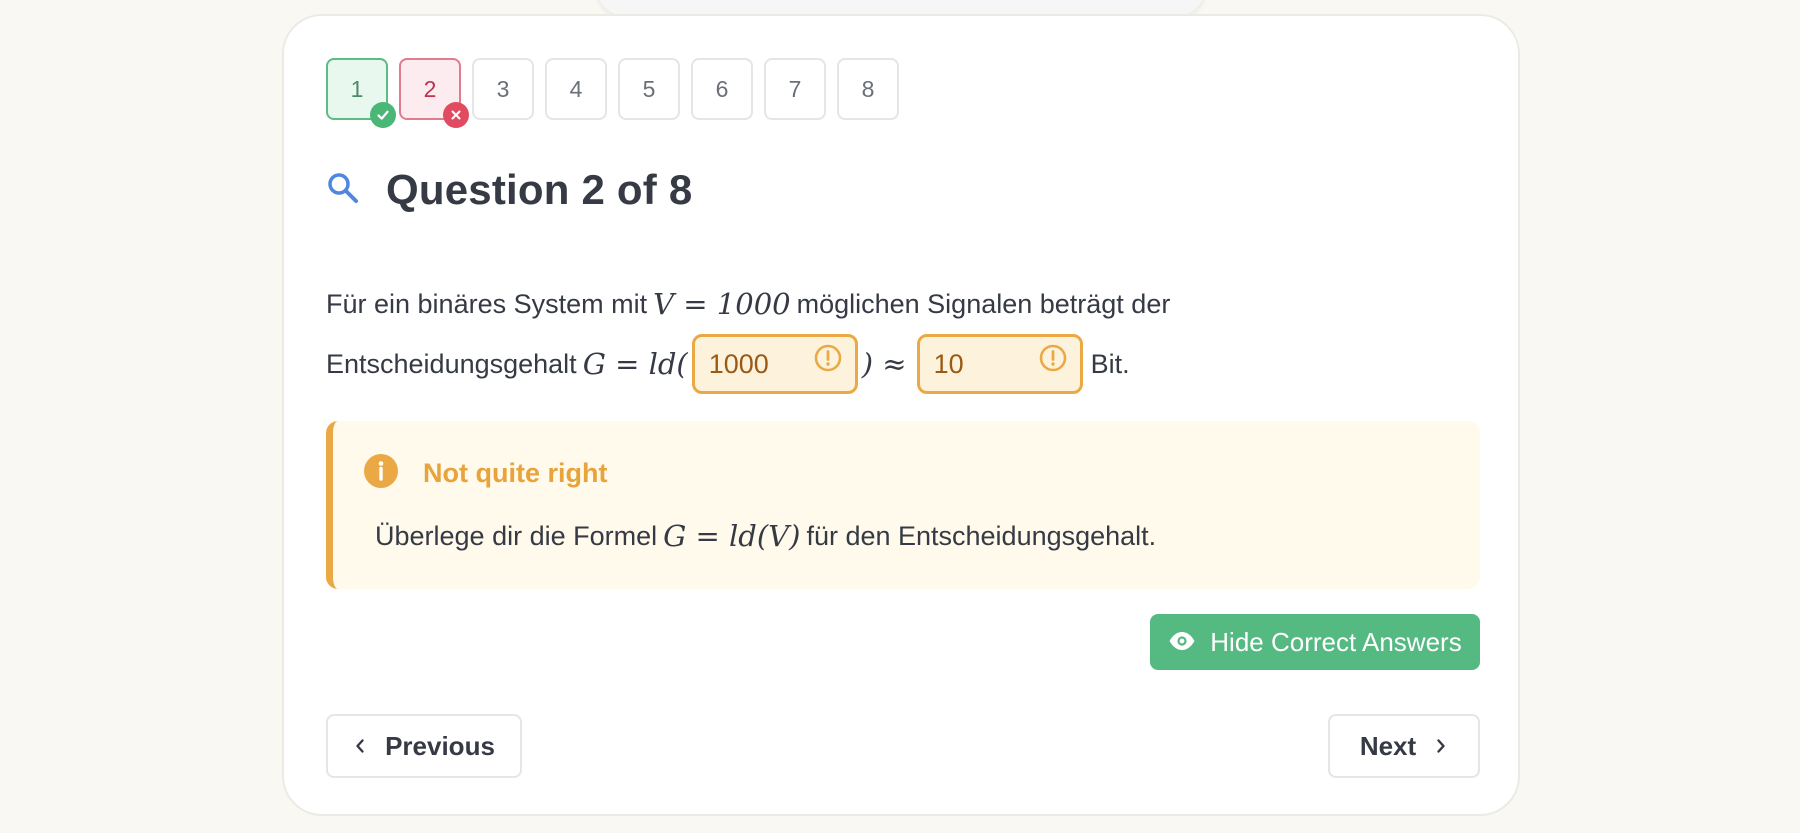  I want to click on feedback-title: Not quite right, so click(515, 473).